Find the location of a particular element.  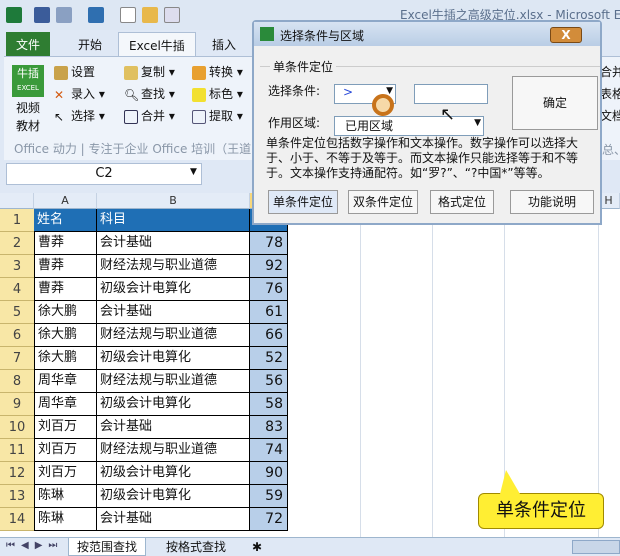

format-locate-button: 格式定位 is located at coordinates (462, 202).